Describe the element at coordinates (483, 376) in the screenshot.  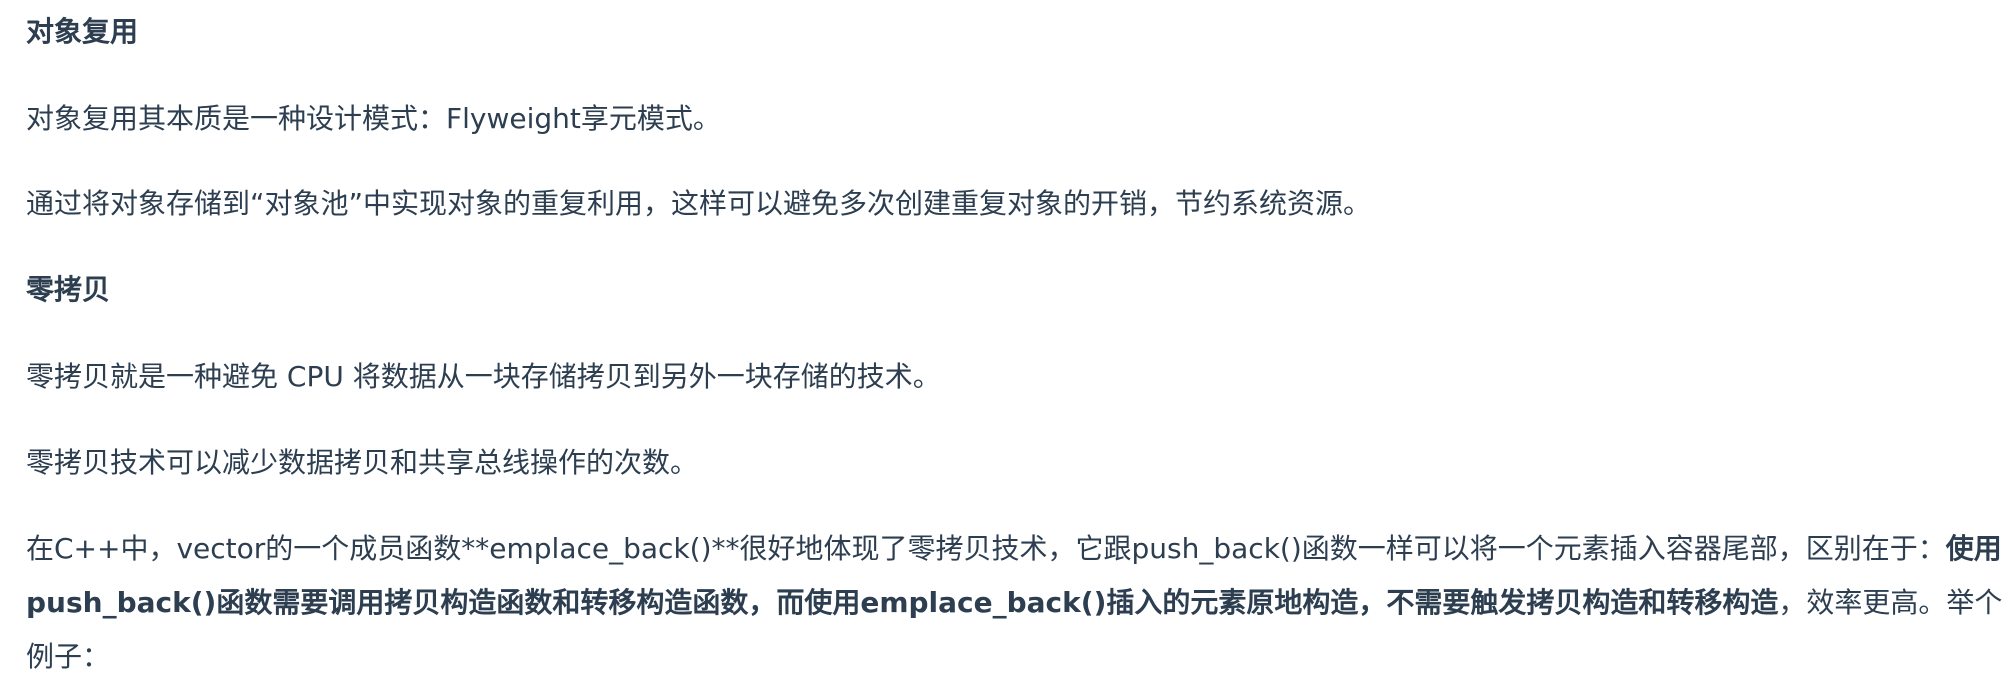
I see `paragraph-zero-copy-definition: 零拷贝就是一种避免 CPU 将数据从一块存储拷贝到另外一块存储的技术。` at that location.